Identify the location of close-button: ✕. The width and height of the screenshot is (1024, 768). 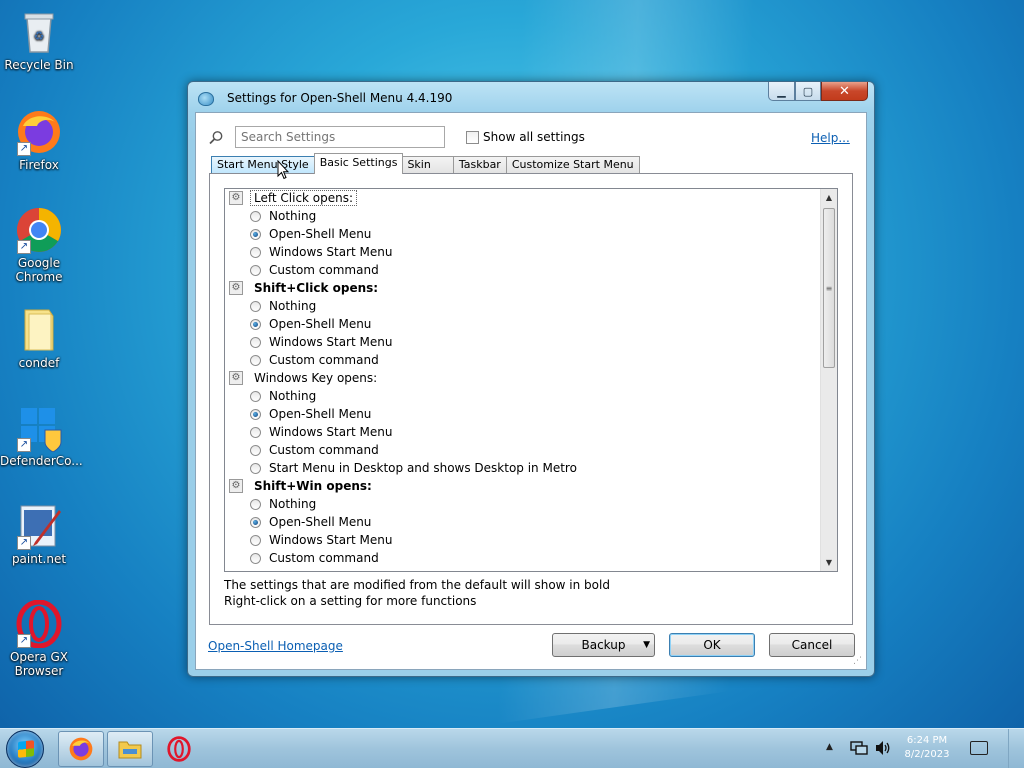
(844, 91).